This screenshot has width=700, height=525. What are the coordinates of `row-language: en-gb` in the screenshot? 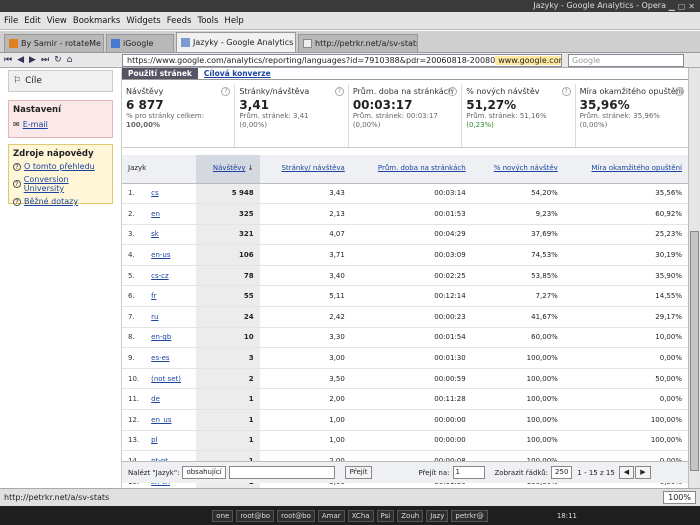 It's located at (170, 338).